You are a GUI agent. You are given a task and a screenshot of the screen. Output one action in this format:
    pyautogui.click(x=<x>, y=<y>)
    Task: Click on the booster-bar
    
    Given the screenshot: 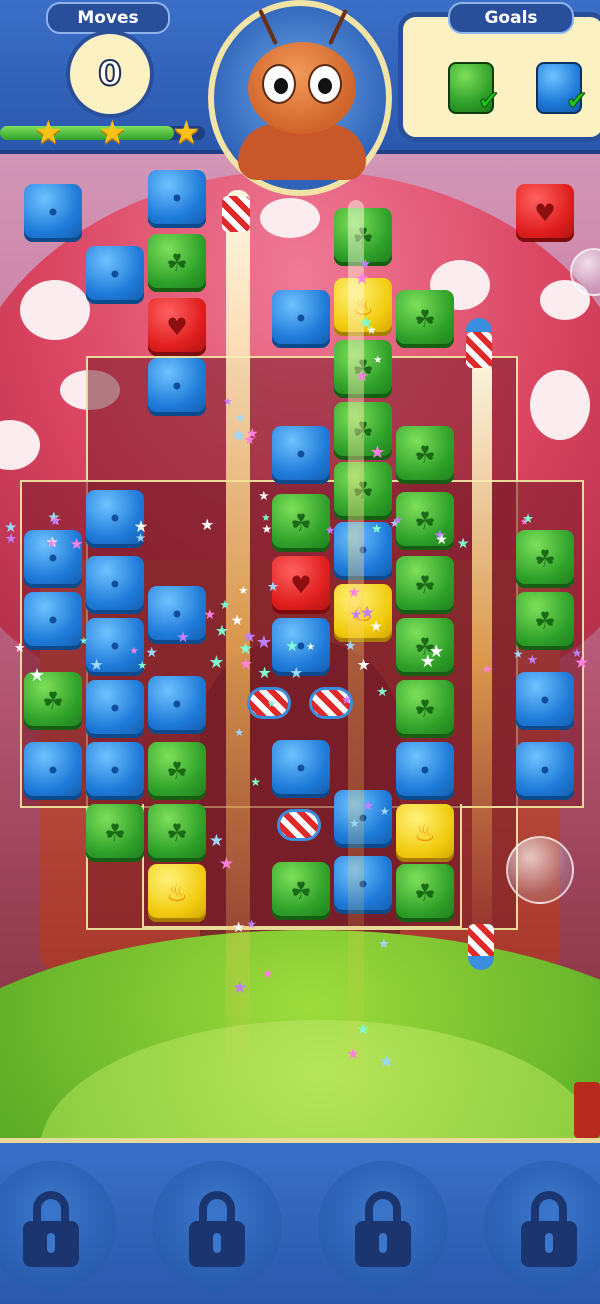 What is the action you would take?
    pyautogui.click(x=300, y=1221)
    